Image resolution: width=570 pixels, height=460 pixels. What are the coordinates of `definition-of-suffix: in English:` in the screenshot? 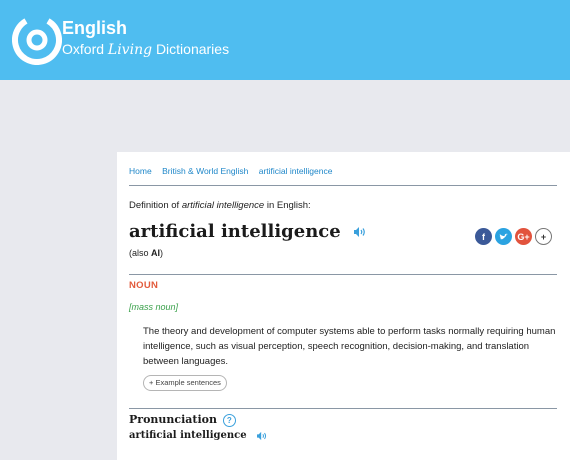 It's located at (288, 205).